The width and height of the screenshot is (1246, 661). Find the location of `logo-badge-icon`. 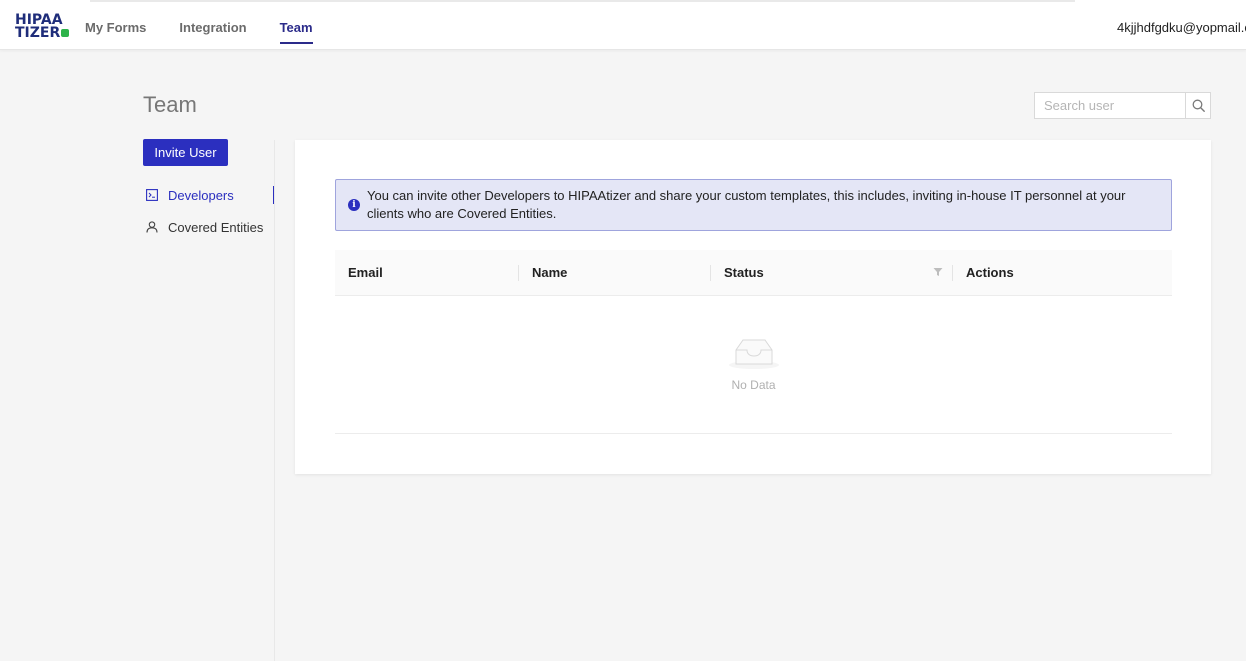

logo-badge-icon is located at coordinates (65, 33).